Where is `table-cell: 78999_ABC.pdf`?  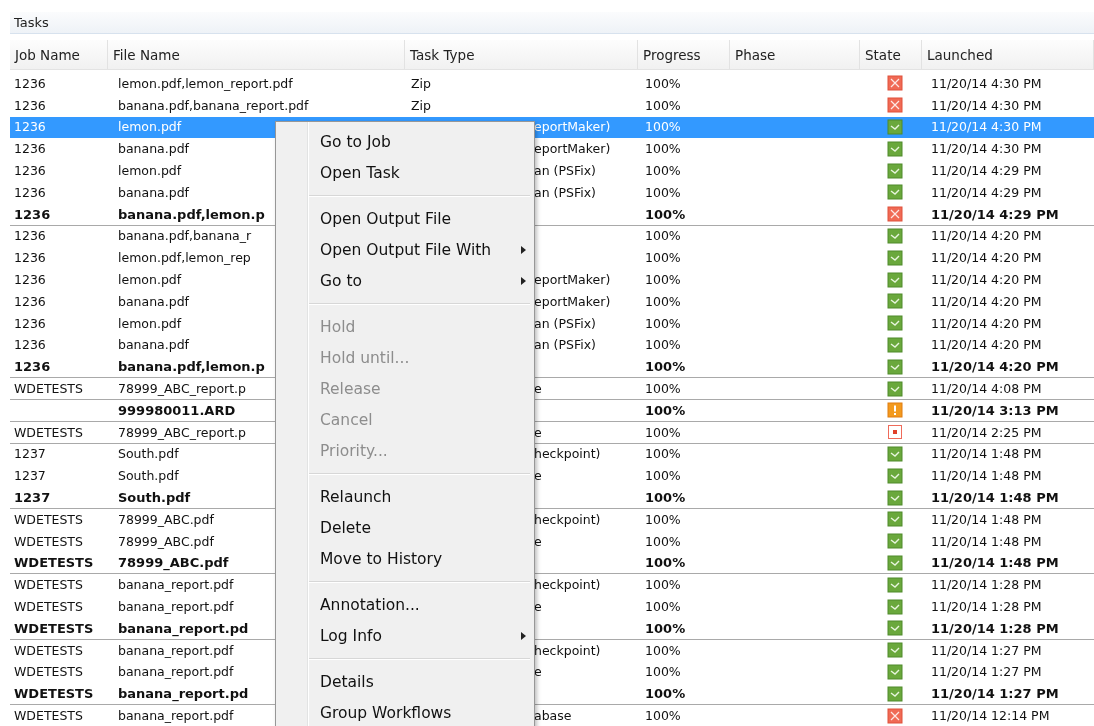 table-cell: 78999_ABC.pdf is located at coordinates (173, 563).